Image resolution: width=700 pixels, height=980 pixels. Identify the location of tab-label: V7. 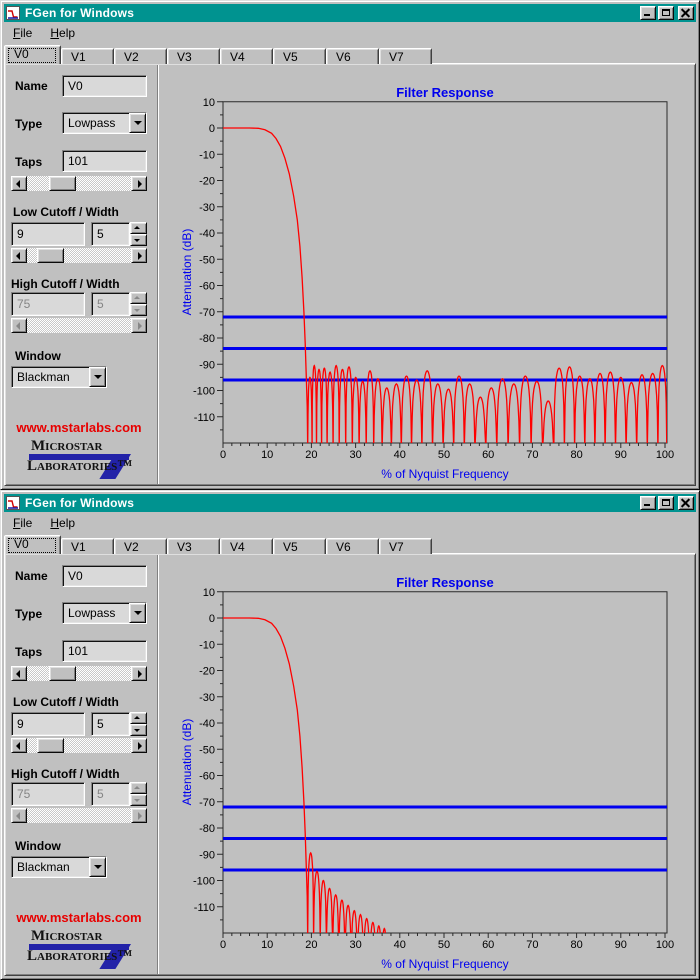
(396, 57).